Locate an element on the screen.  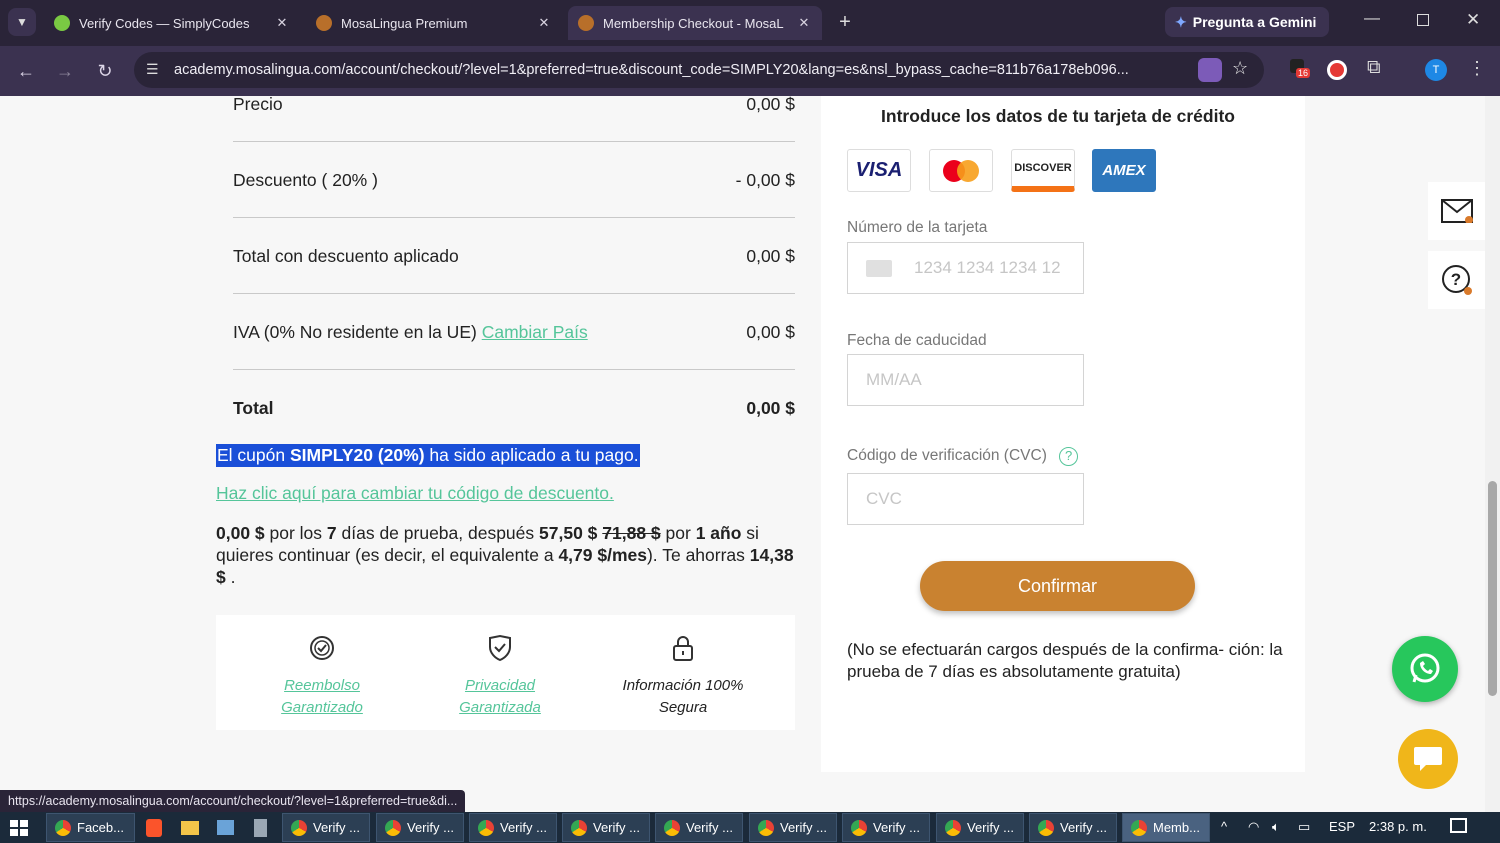
trial-text: días de prueba, después is located at coordinates (438, 533).